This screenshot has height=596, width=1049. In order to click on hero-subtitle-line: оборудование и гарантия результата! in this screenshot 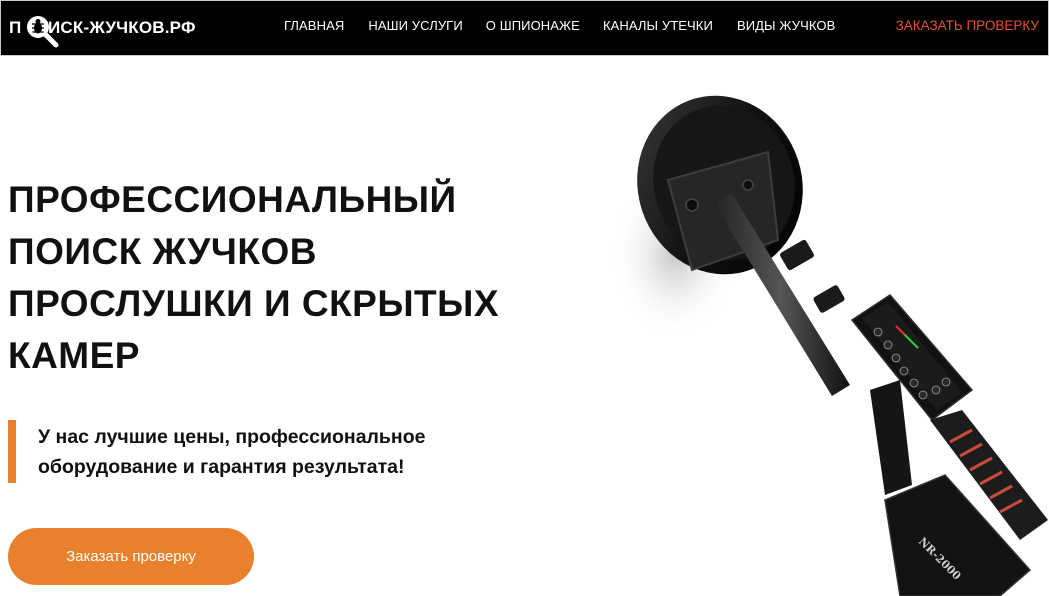, I will do `click(221, 467)`.